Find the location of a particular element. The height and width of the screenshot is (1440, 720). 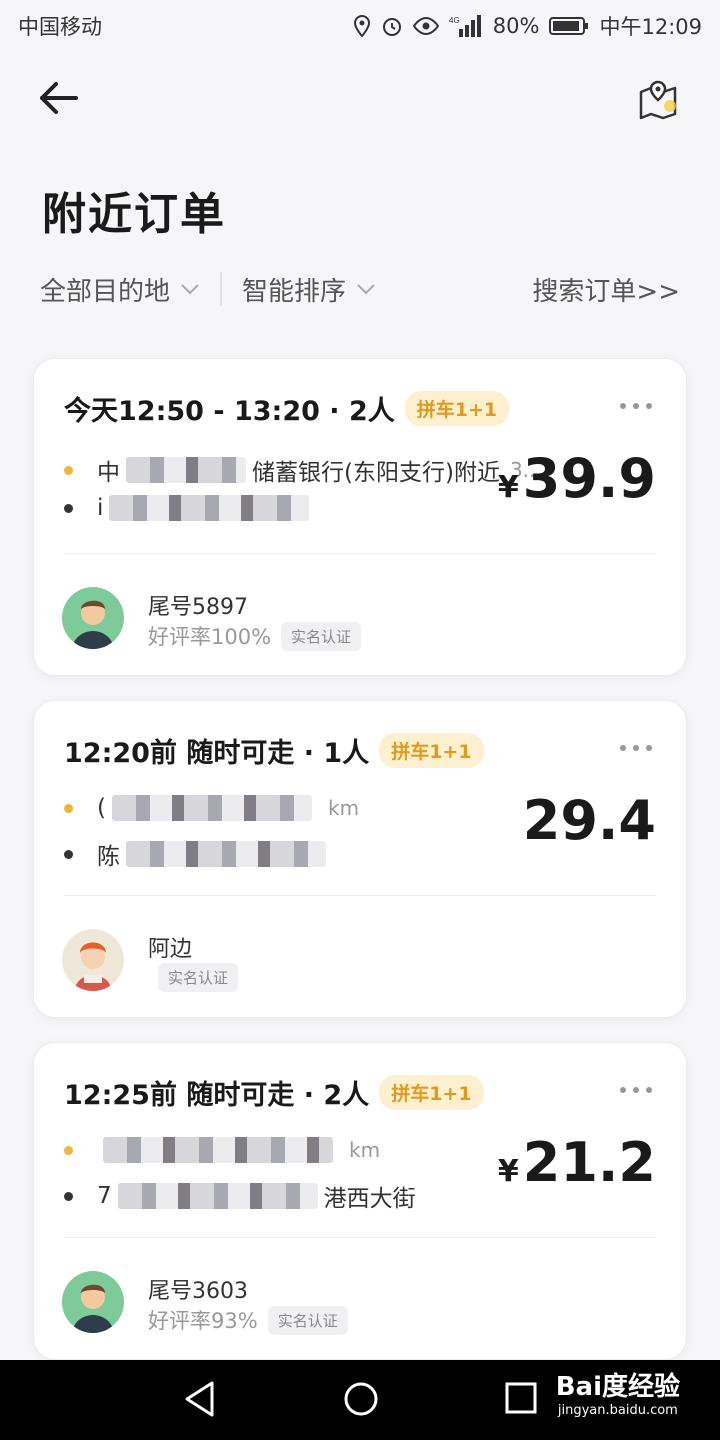

eye-icon is located at coordinates (425, 26).